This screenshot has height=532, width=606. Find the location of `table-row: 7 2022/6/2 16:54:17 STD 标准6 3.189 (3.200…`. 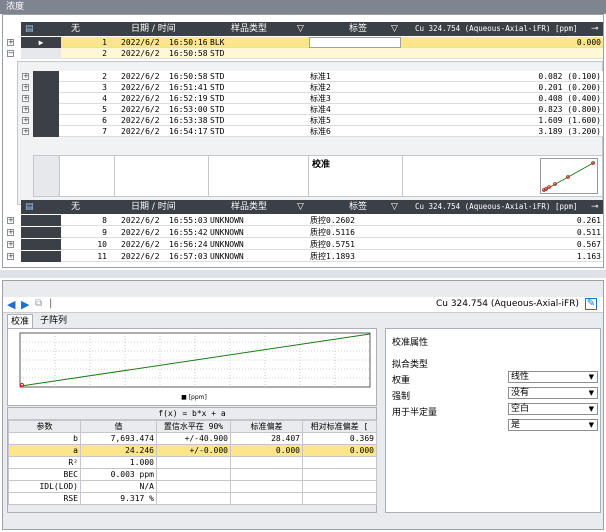

table-row: 7 2022/6/2 16:54:17 STD 标准6 3.189 (3.200… is located at coordinates (318, 131).